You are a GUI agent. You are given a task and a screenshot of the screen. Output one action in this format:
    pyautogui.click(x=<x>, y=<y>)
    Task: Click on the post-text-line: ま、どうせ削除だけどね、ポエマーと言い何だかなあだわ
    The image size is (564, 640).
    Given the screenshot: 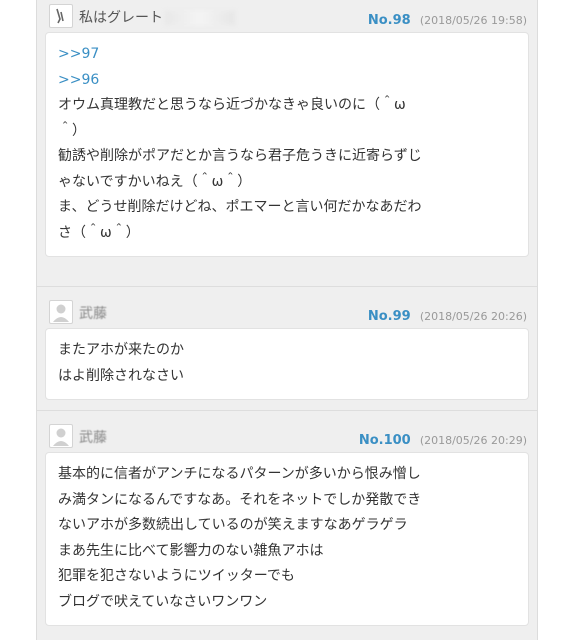 What is the action you would take?
    pyautogui.click(x=240, y=207)
    